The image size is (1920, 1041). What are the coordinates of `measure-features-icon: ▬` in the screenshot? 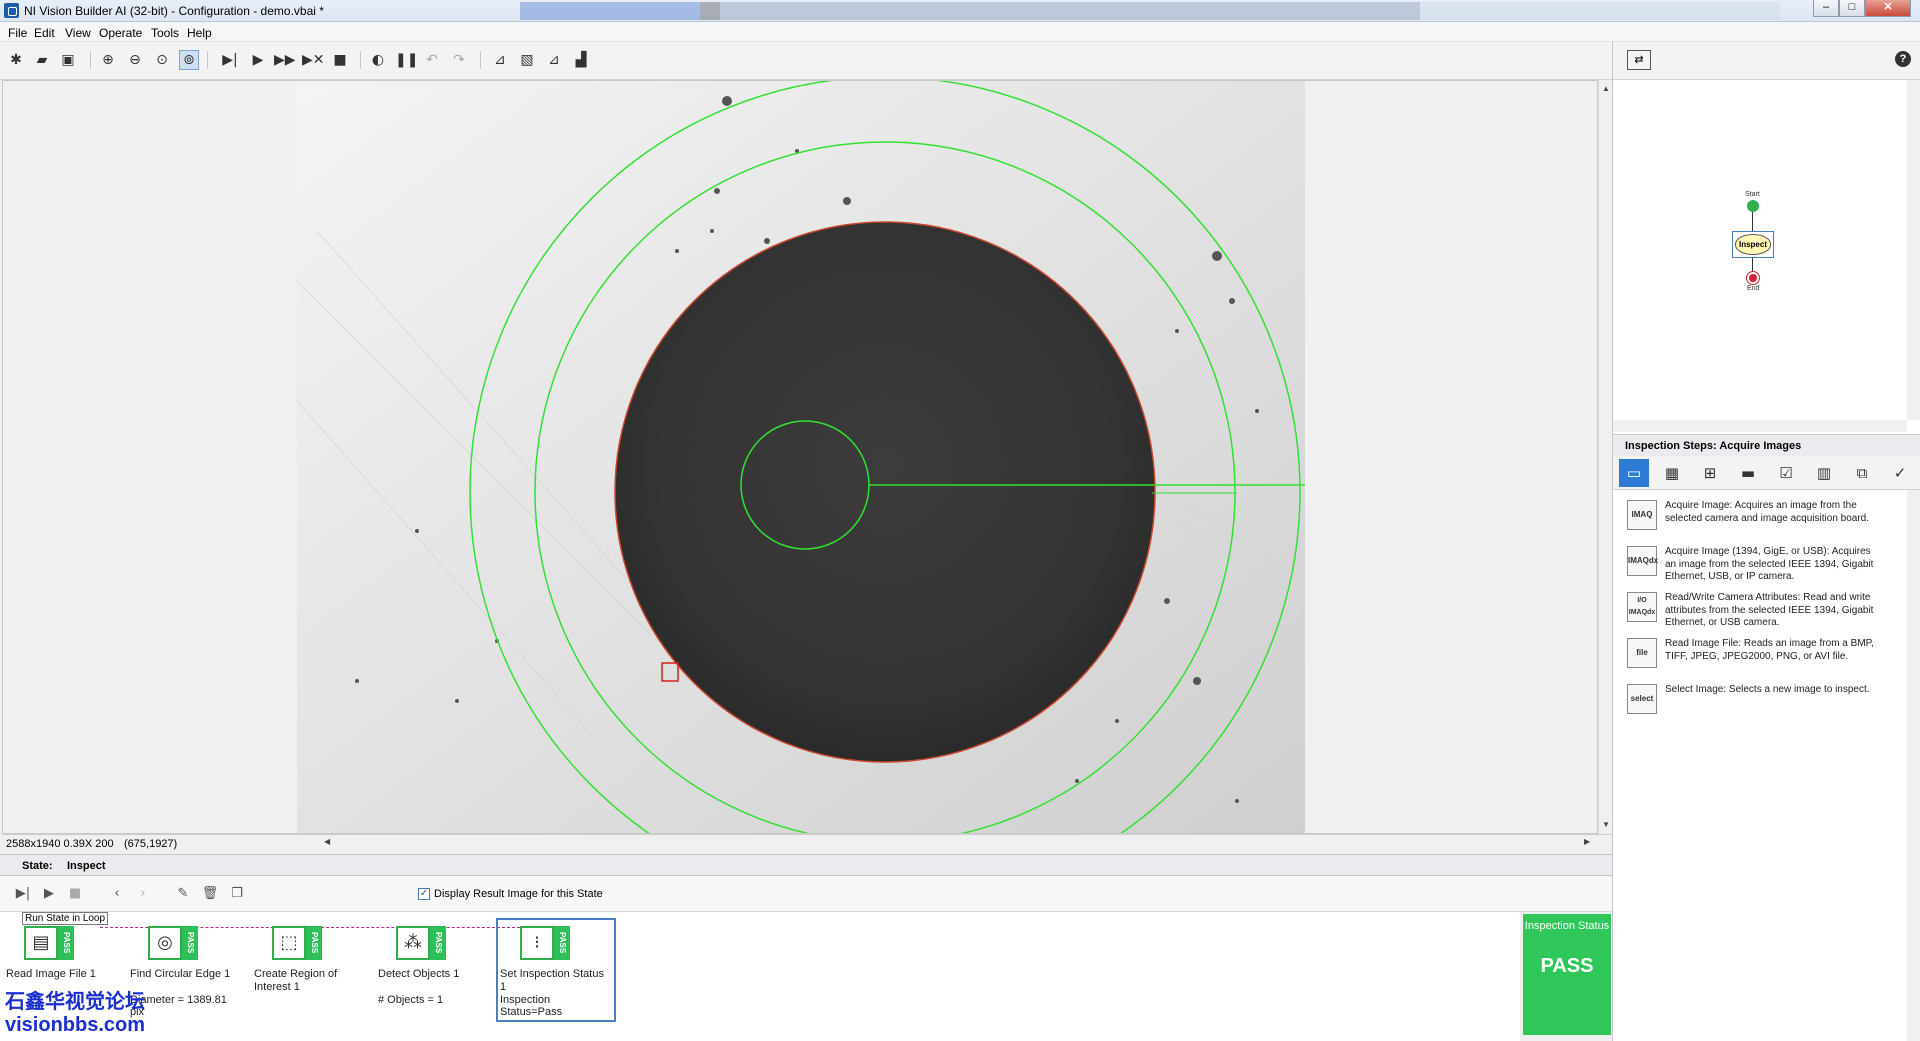 It's located at (1748, 473).